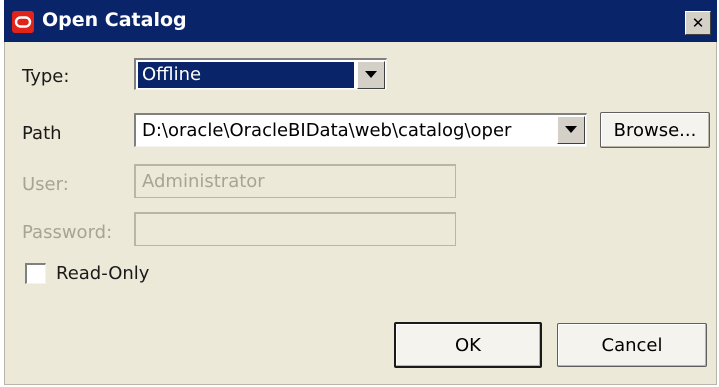 The width and height of the screenshot is (719, 387). Describe the element at coordinates (67, 232) in the screenshot. I see `password-label: Password:` at that location.